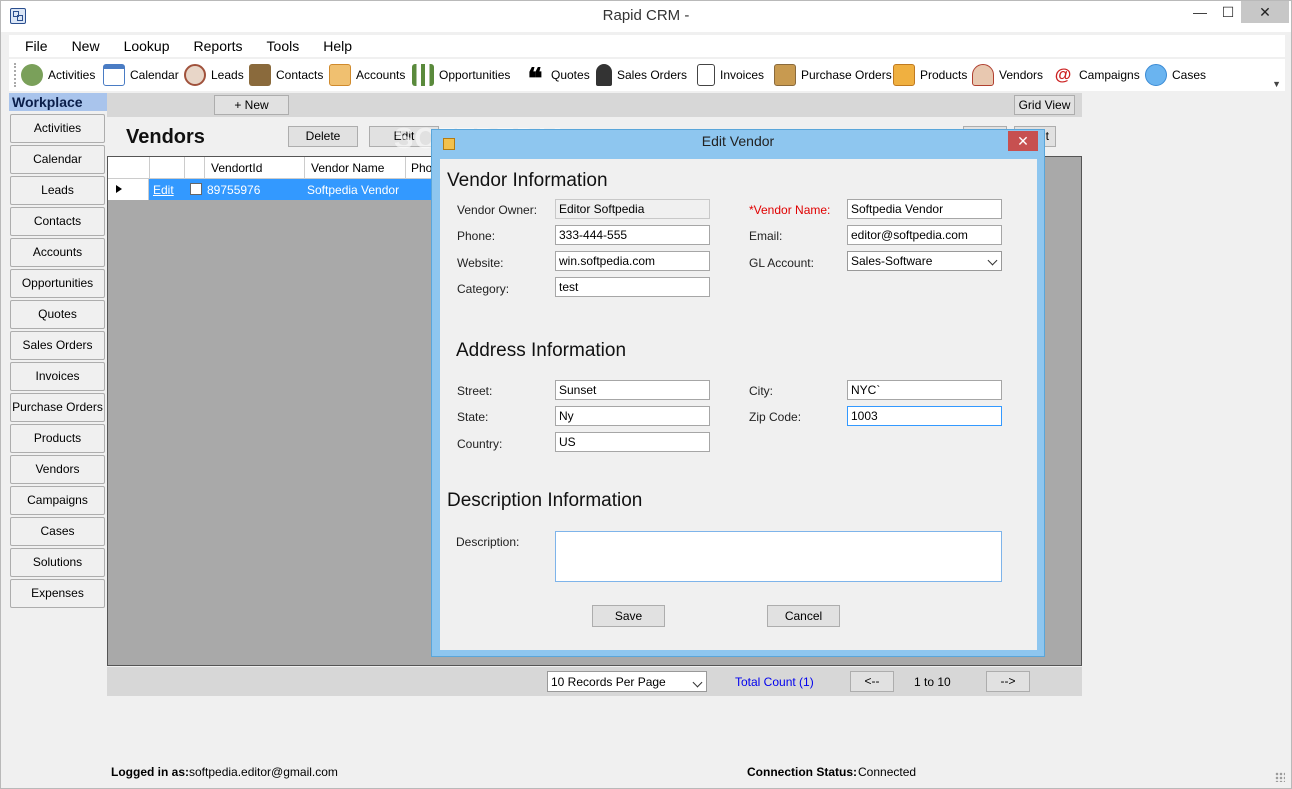 This screenshot has width=1292, height=789. What do you see at coordinates (1175, 75) in the screenshot?
I see `toolbar-cases: Cases` at bounding box center [1175, 75].